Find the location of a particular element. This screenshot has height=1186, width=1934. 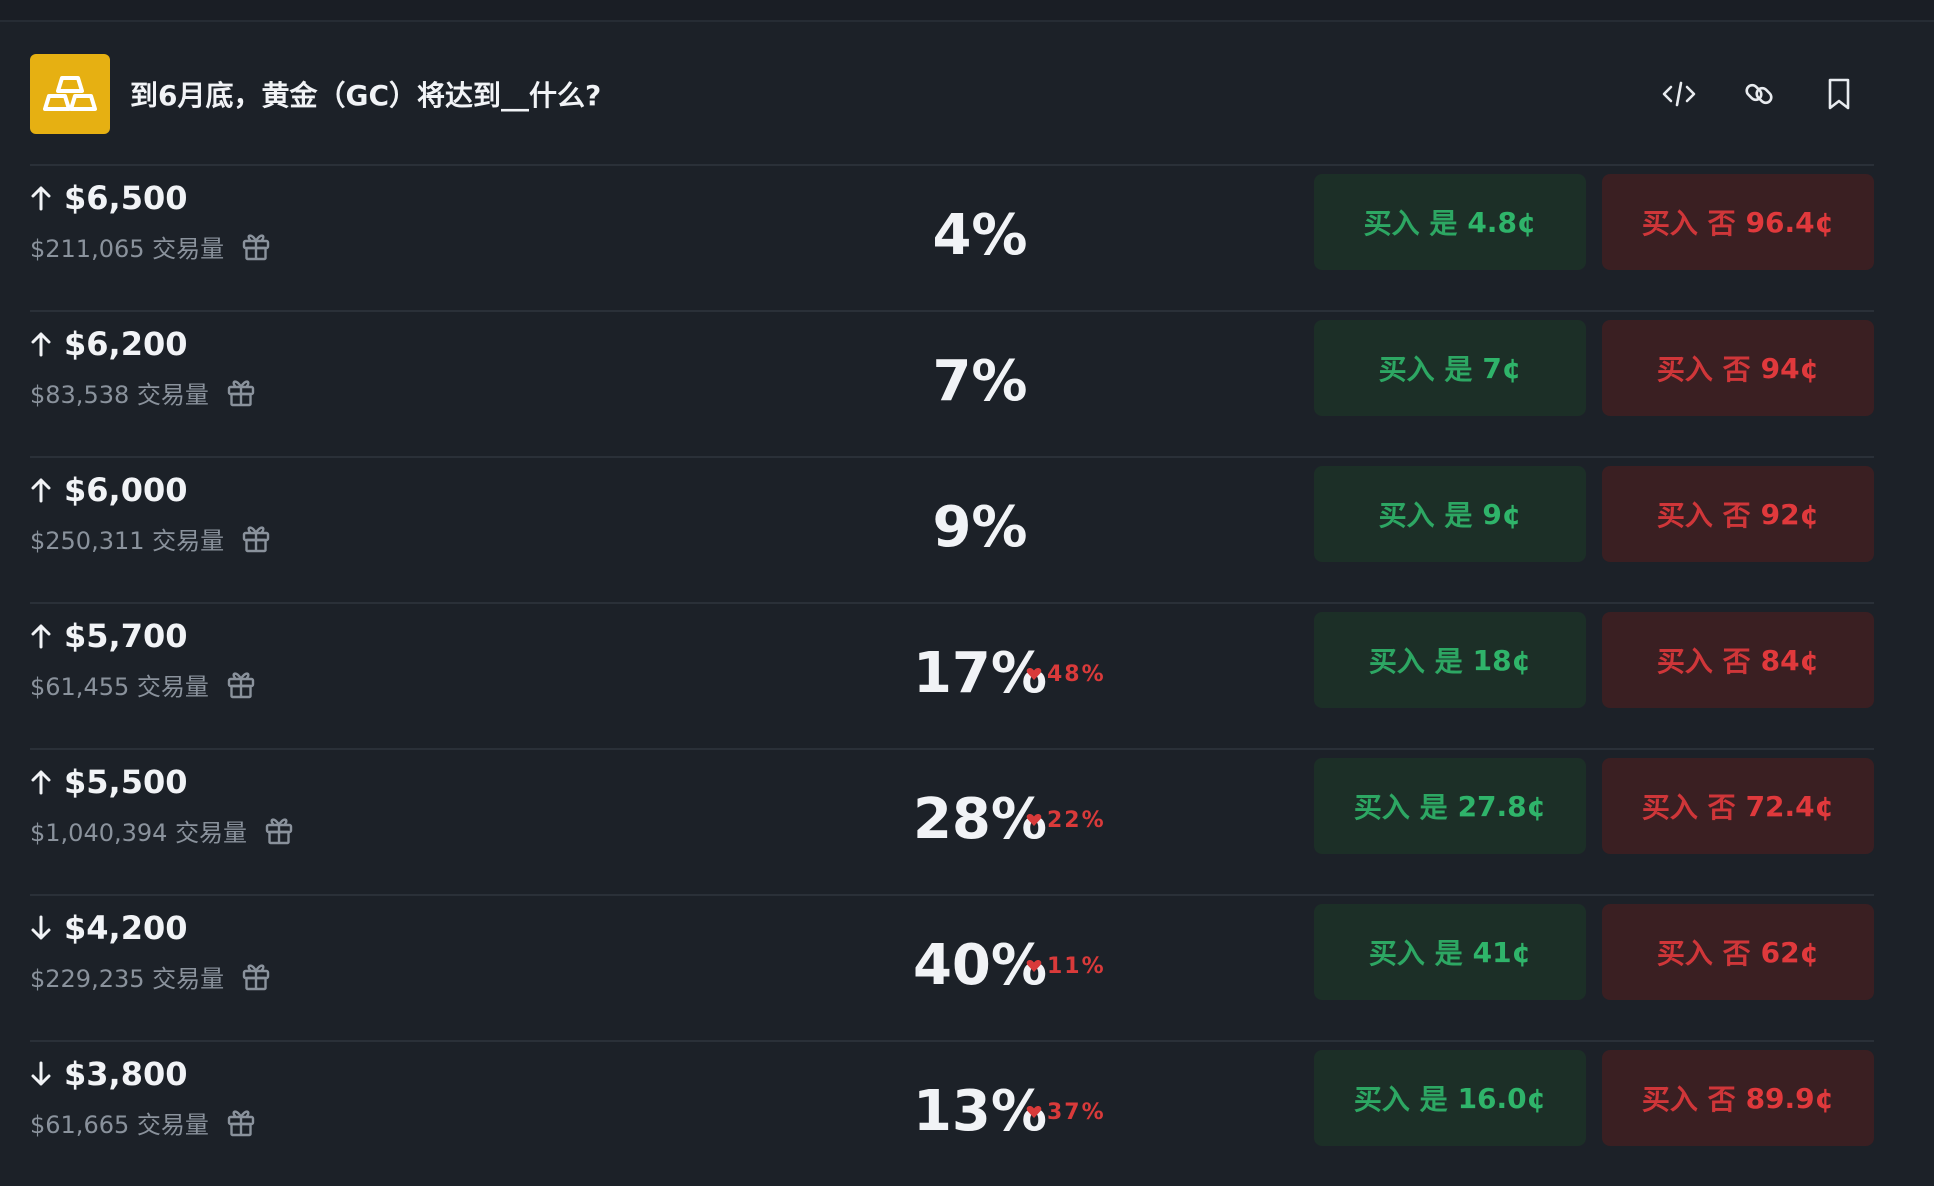

volume-info: $211,065 交易量 is located at coordinates (151, 246).